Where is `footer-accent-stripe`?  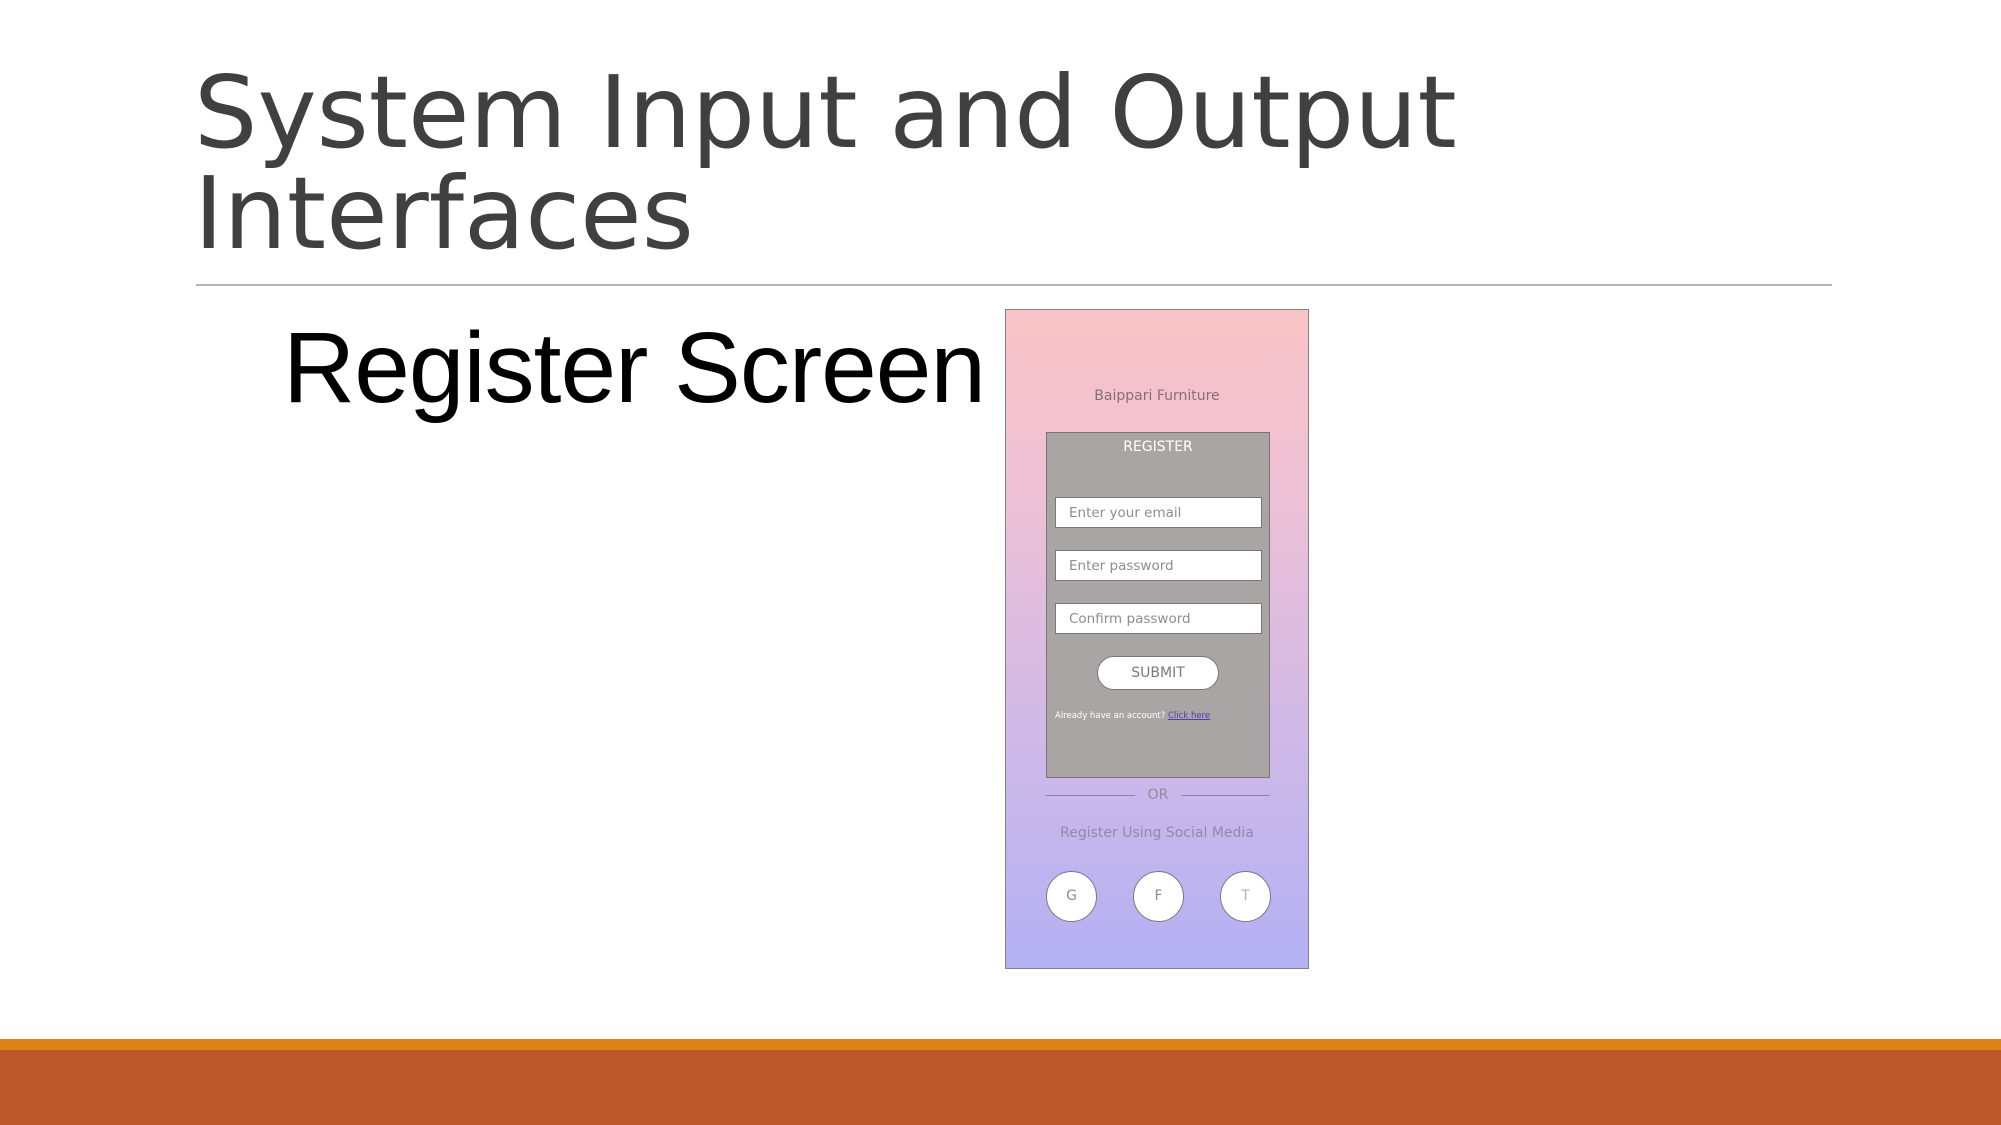 footer-accent-stripe is located at coordinates (1000, 1044).